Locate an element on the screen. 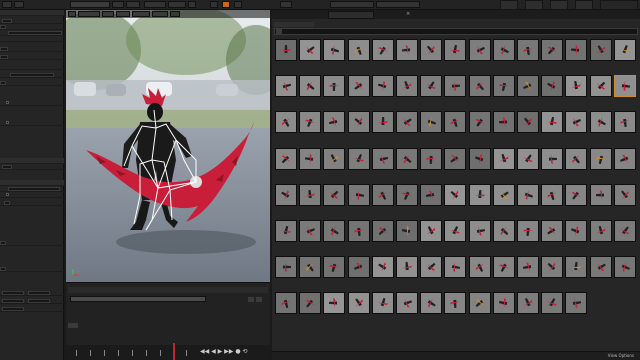 The width and height of the screenshot is (640, 360). animation-mode-icon is located at coordinates (559, 5).